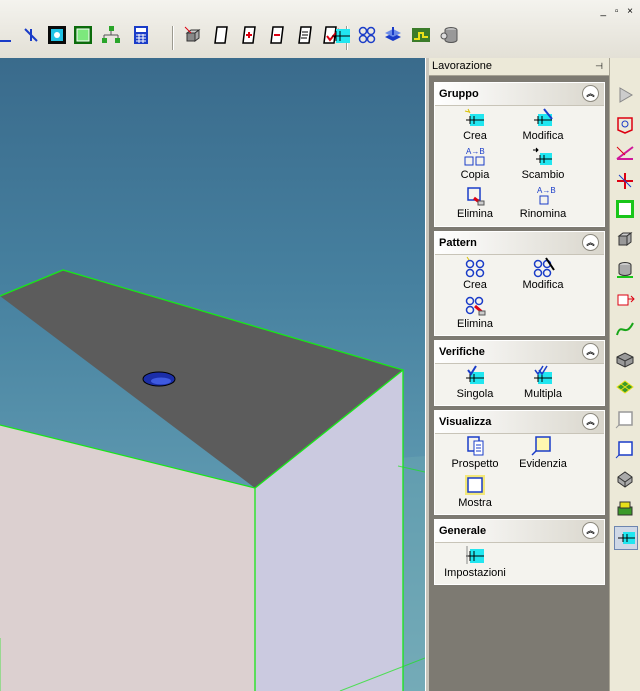  I want to click on gruppo-scambio-button: Scambio, so click(543, 165).